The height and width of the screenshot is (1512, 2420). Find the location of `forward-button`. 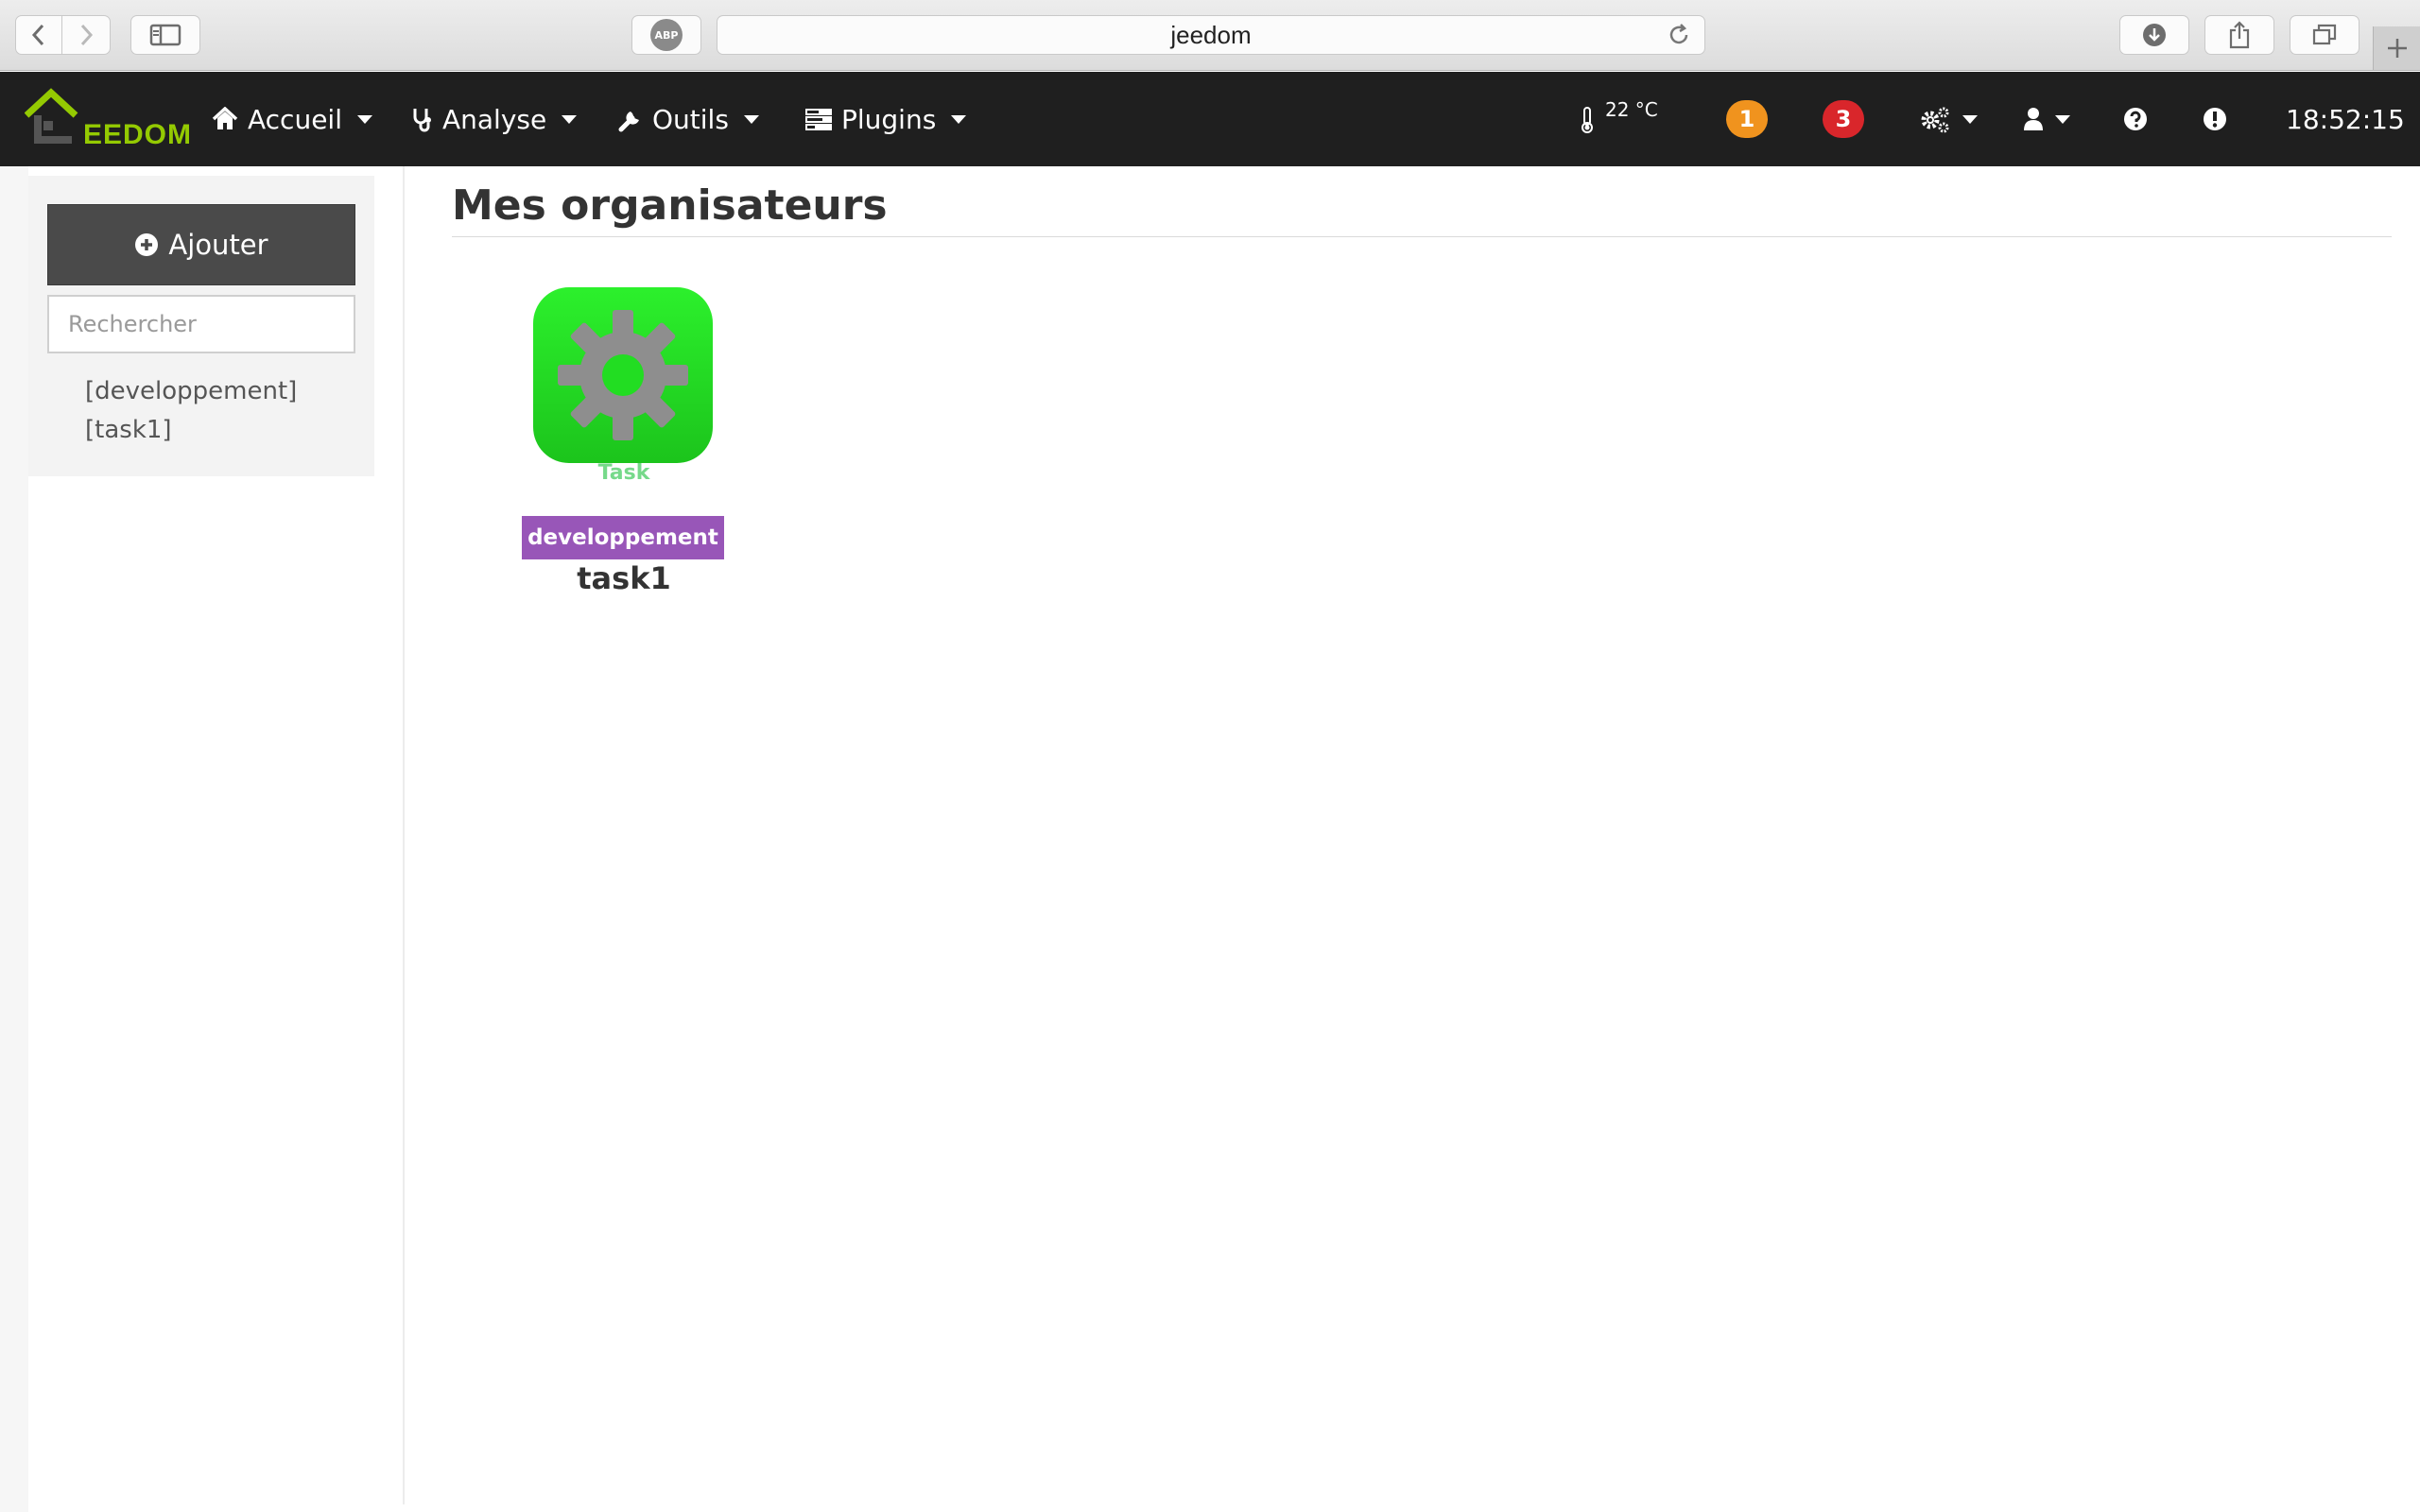

forward-button is located at coordinates (86, 35).